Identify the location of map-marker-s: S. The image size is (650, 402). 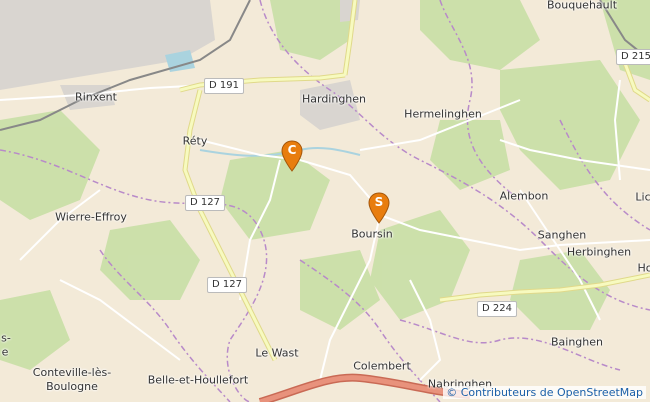
(379, 208).